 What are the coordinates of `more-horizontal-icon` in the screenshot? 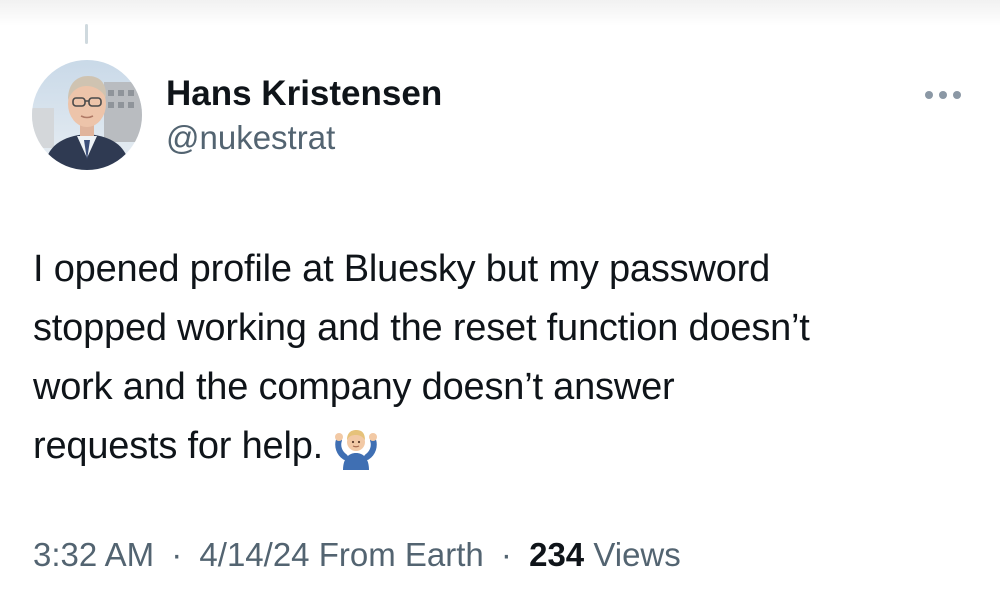 It's located at (929, 95).